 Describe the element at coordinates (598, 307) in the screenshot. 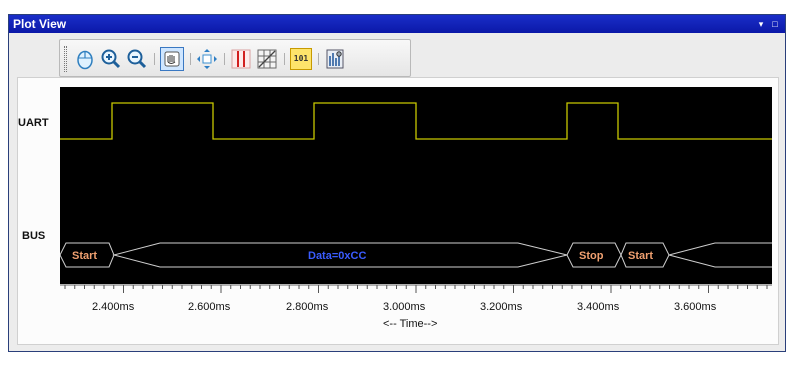

I see `tick-label: 3.400ms` at that location.